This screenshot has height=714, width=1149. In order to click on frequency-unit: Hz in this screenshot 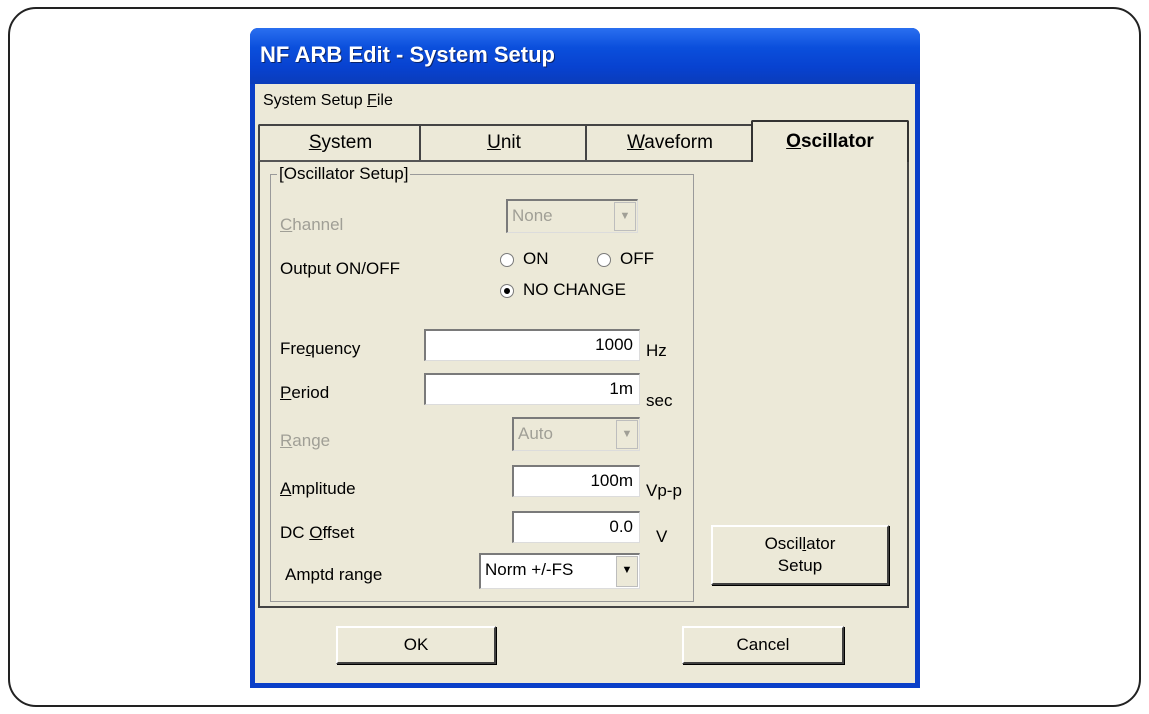, I will do `click(656, 350)`.